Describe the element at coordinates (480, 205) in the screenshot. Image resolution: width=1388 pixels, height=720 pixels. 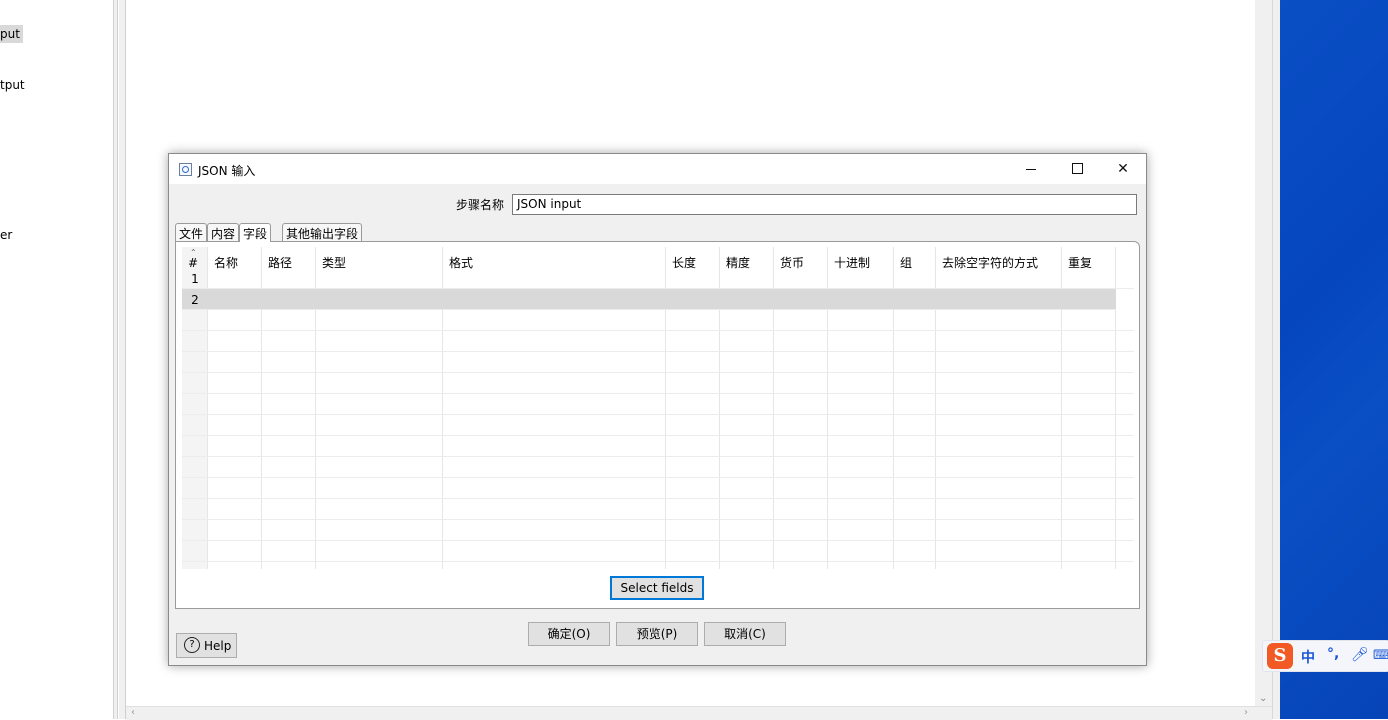
I see `step-name-label: 步骤名称` at that location.